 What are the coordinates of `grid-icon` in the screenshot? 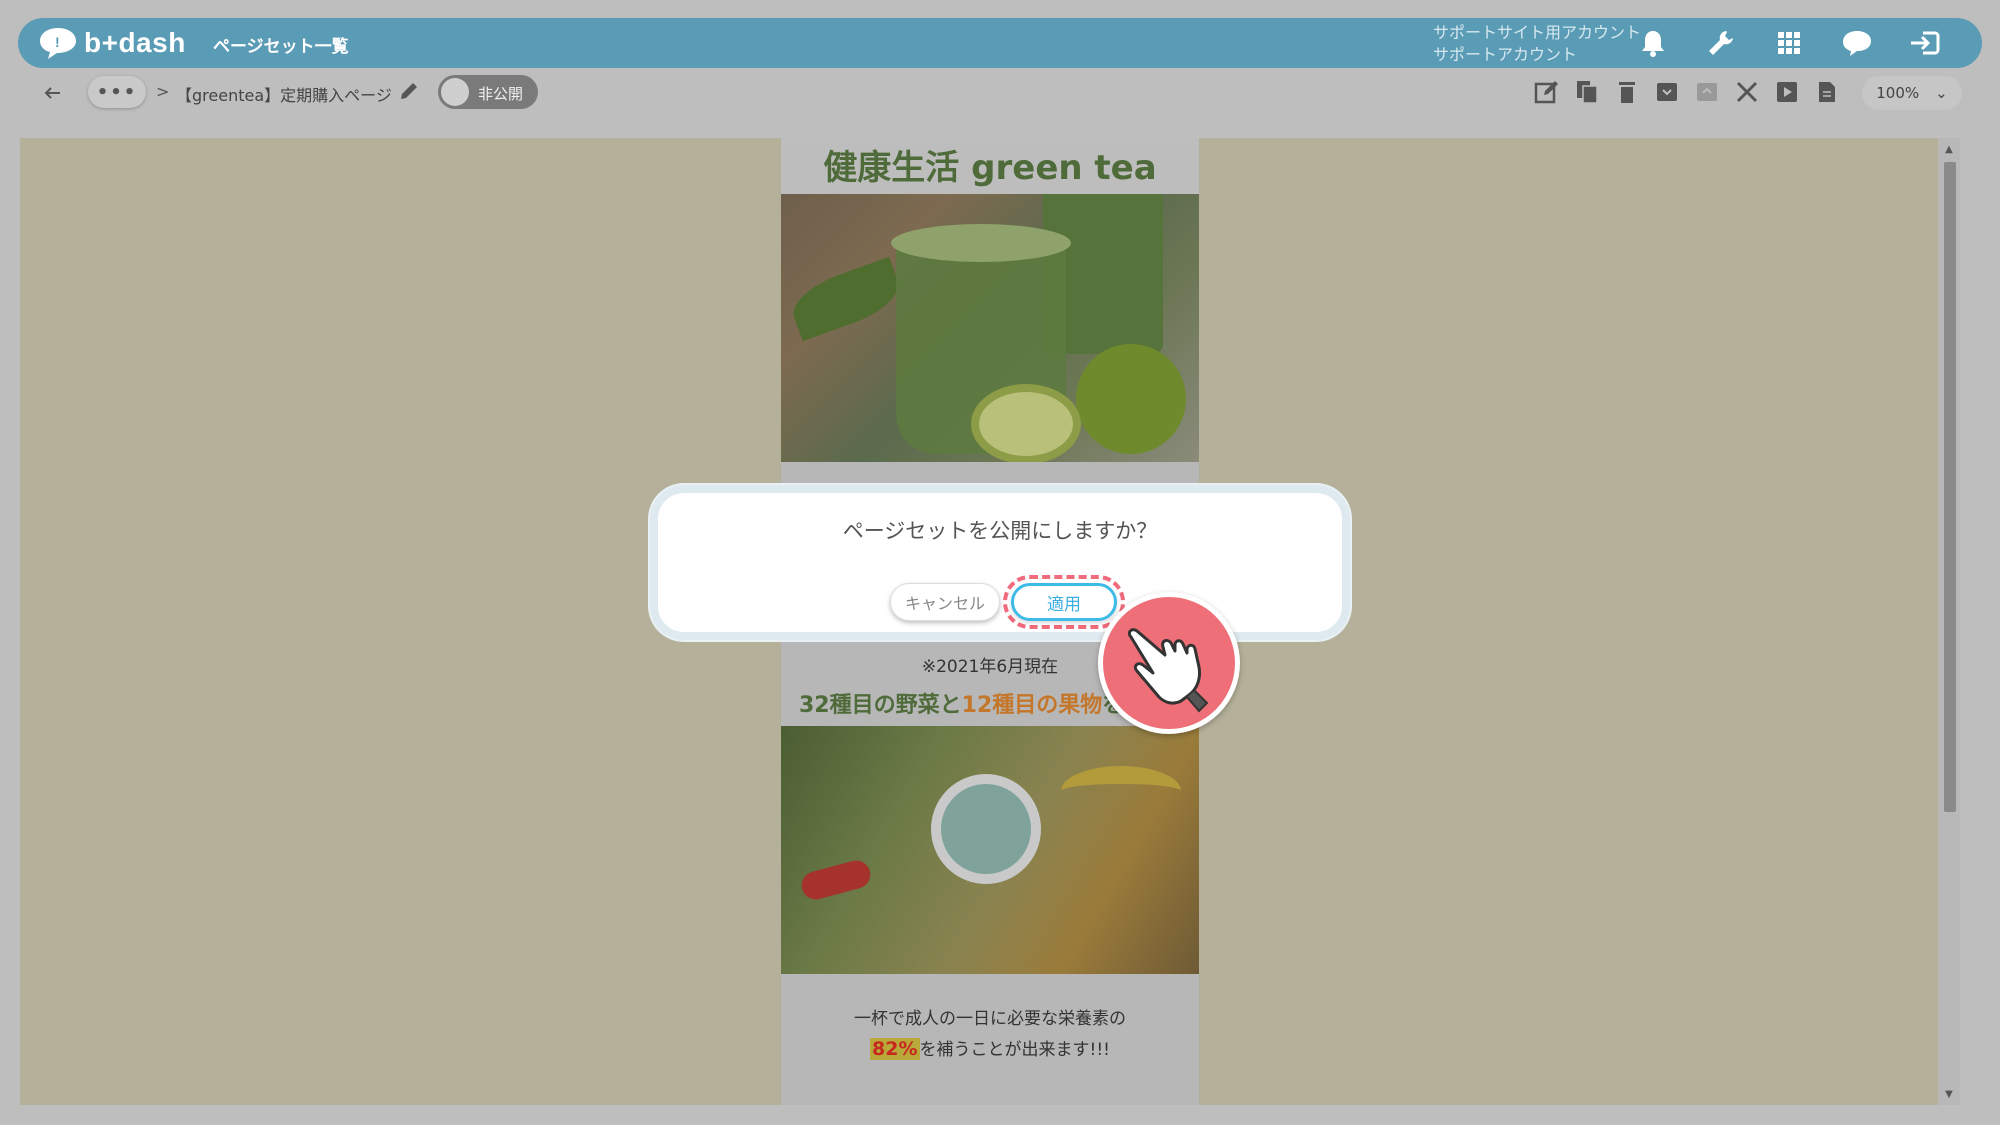 It's located at (1789, 43).